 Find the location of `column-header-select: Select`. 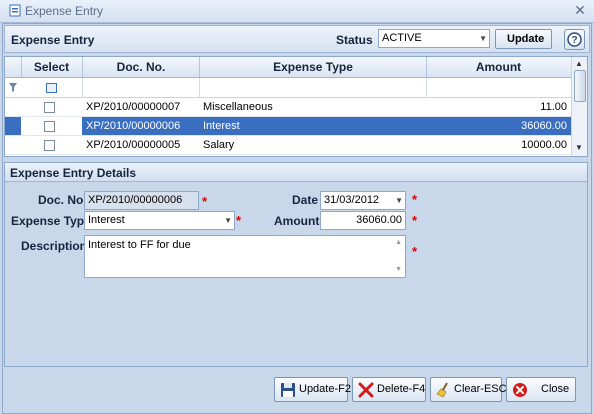

column-header-select: Select is located at coordinates (52, 67).